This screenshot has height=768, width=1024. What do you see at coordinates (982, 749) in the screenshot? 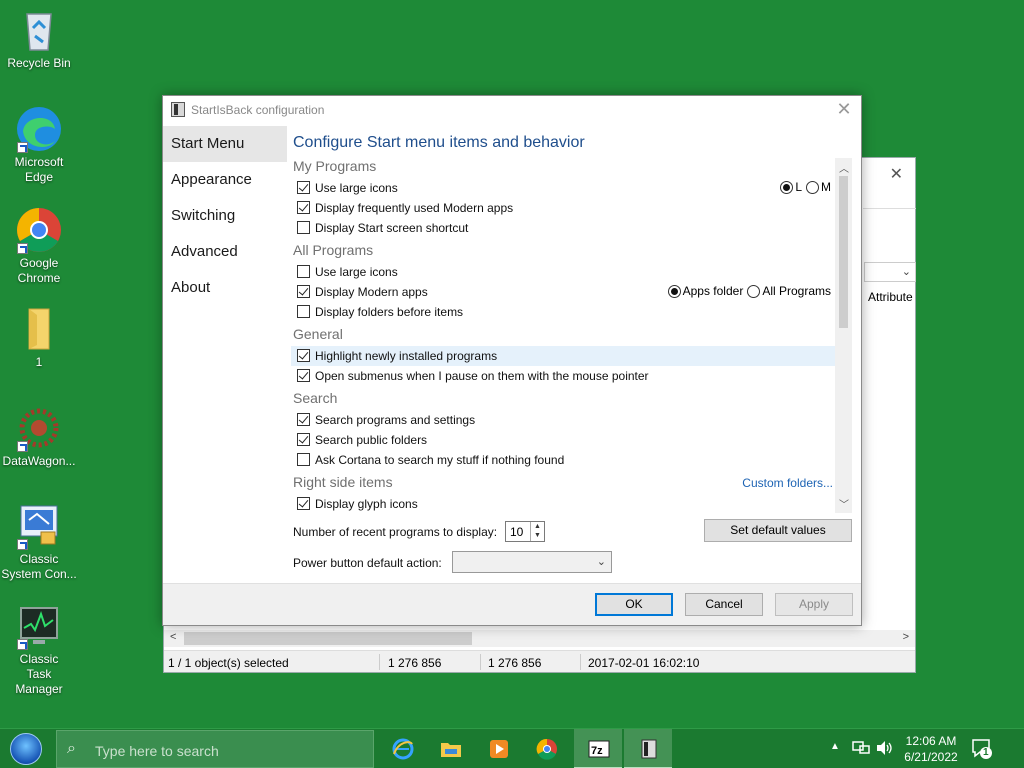
I see `action-center-icon: 1` at bounding box center [982, 749].